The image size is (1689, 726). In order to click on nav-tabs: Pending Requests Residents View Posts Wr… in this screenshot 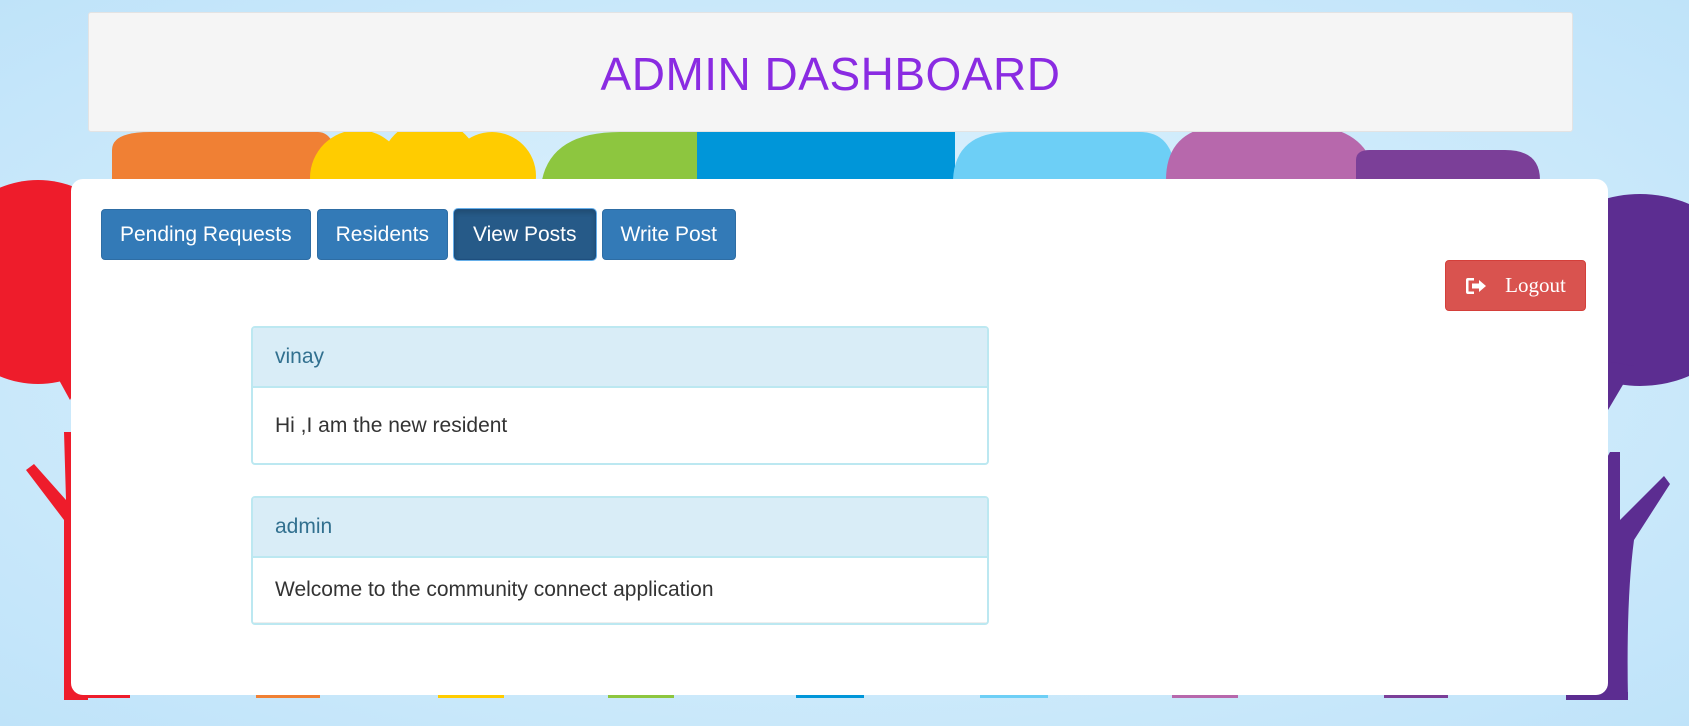, I will do `click(418, 234)`.